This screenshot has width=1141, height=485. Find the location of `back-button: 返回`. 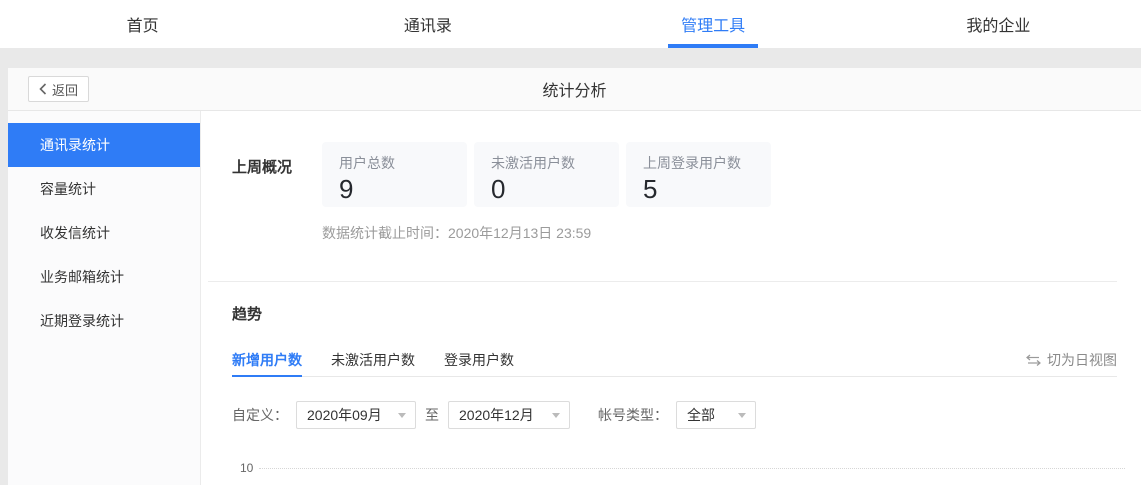

back-button: 返回 is located at coordinates (59, 89).